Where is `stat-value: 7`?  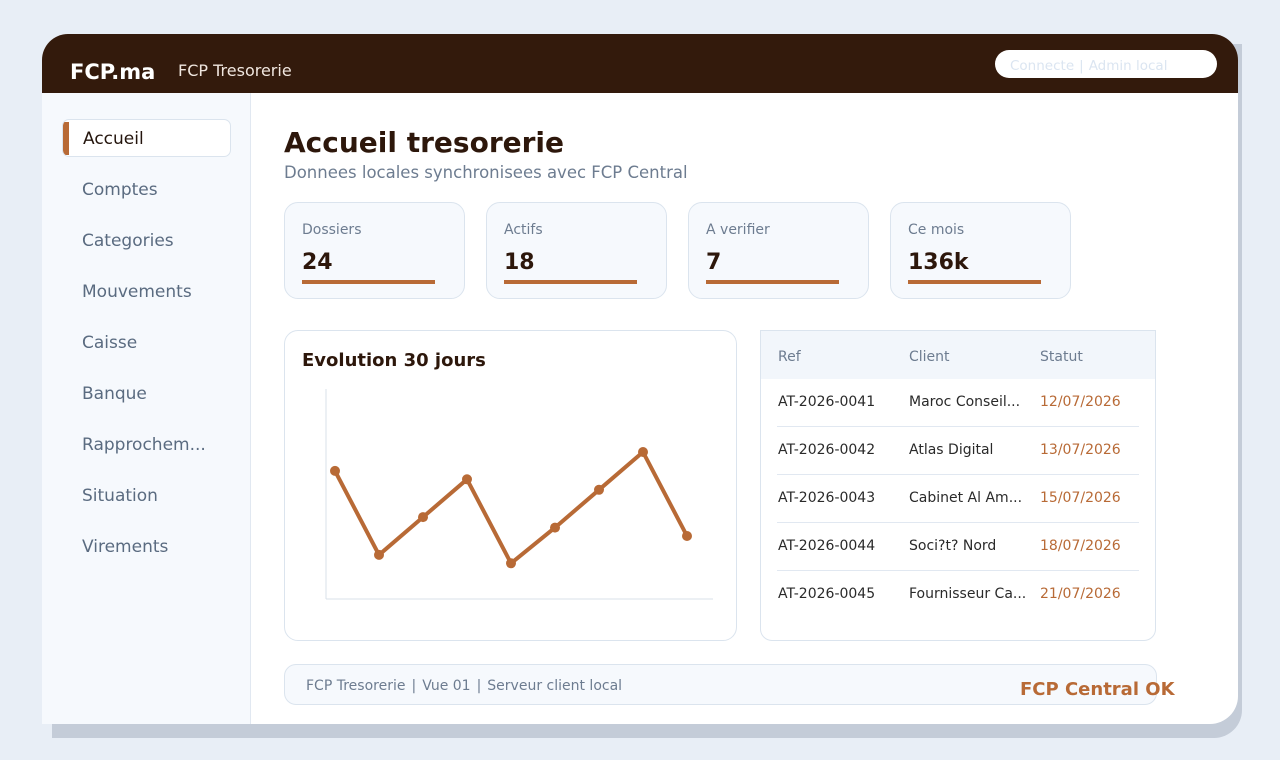
stat-value: 7 is located at coordinates (714, 262).